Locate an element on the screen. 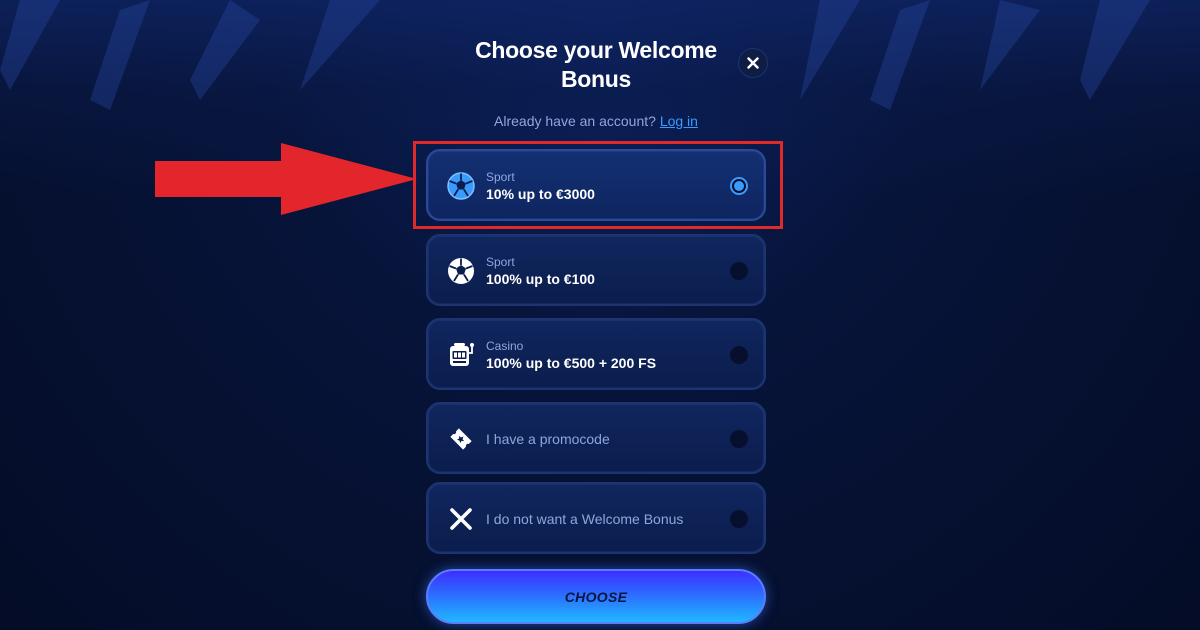 This screenshot has width=1200, height=630. close-button is located at coordinates (753, 63).